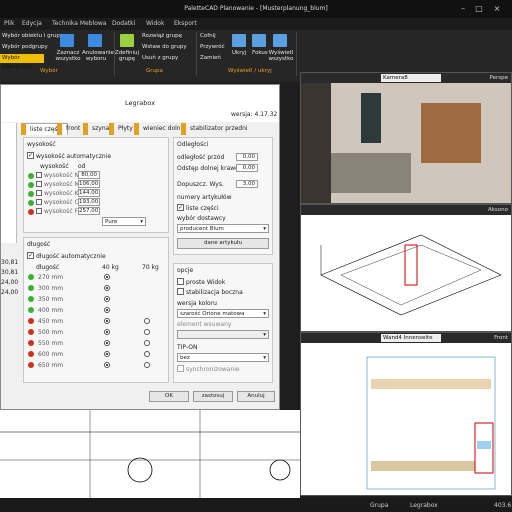  I want to click on camera-select: Wand4 Innenseite, so click(411, 338).